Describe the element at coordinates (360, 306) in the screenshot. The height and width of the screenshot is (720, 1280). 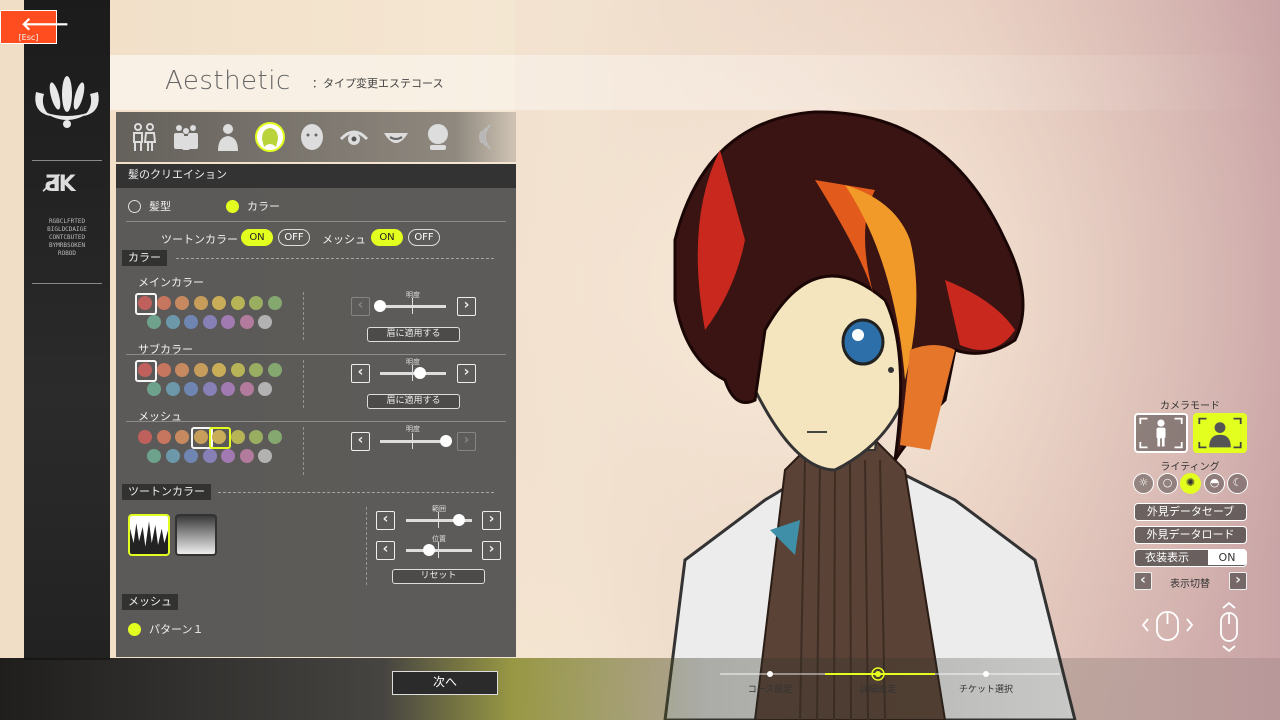
I see `main-brightness-decrease-button: ‹` at that location.